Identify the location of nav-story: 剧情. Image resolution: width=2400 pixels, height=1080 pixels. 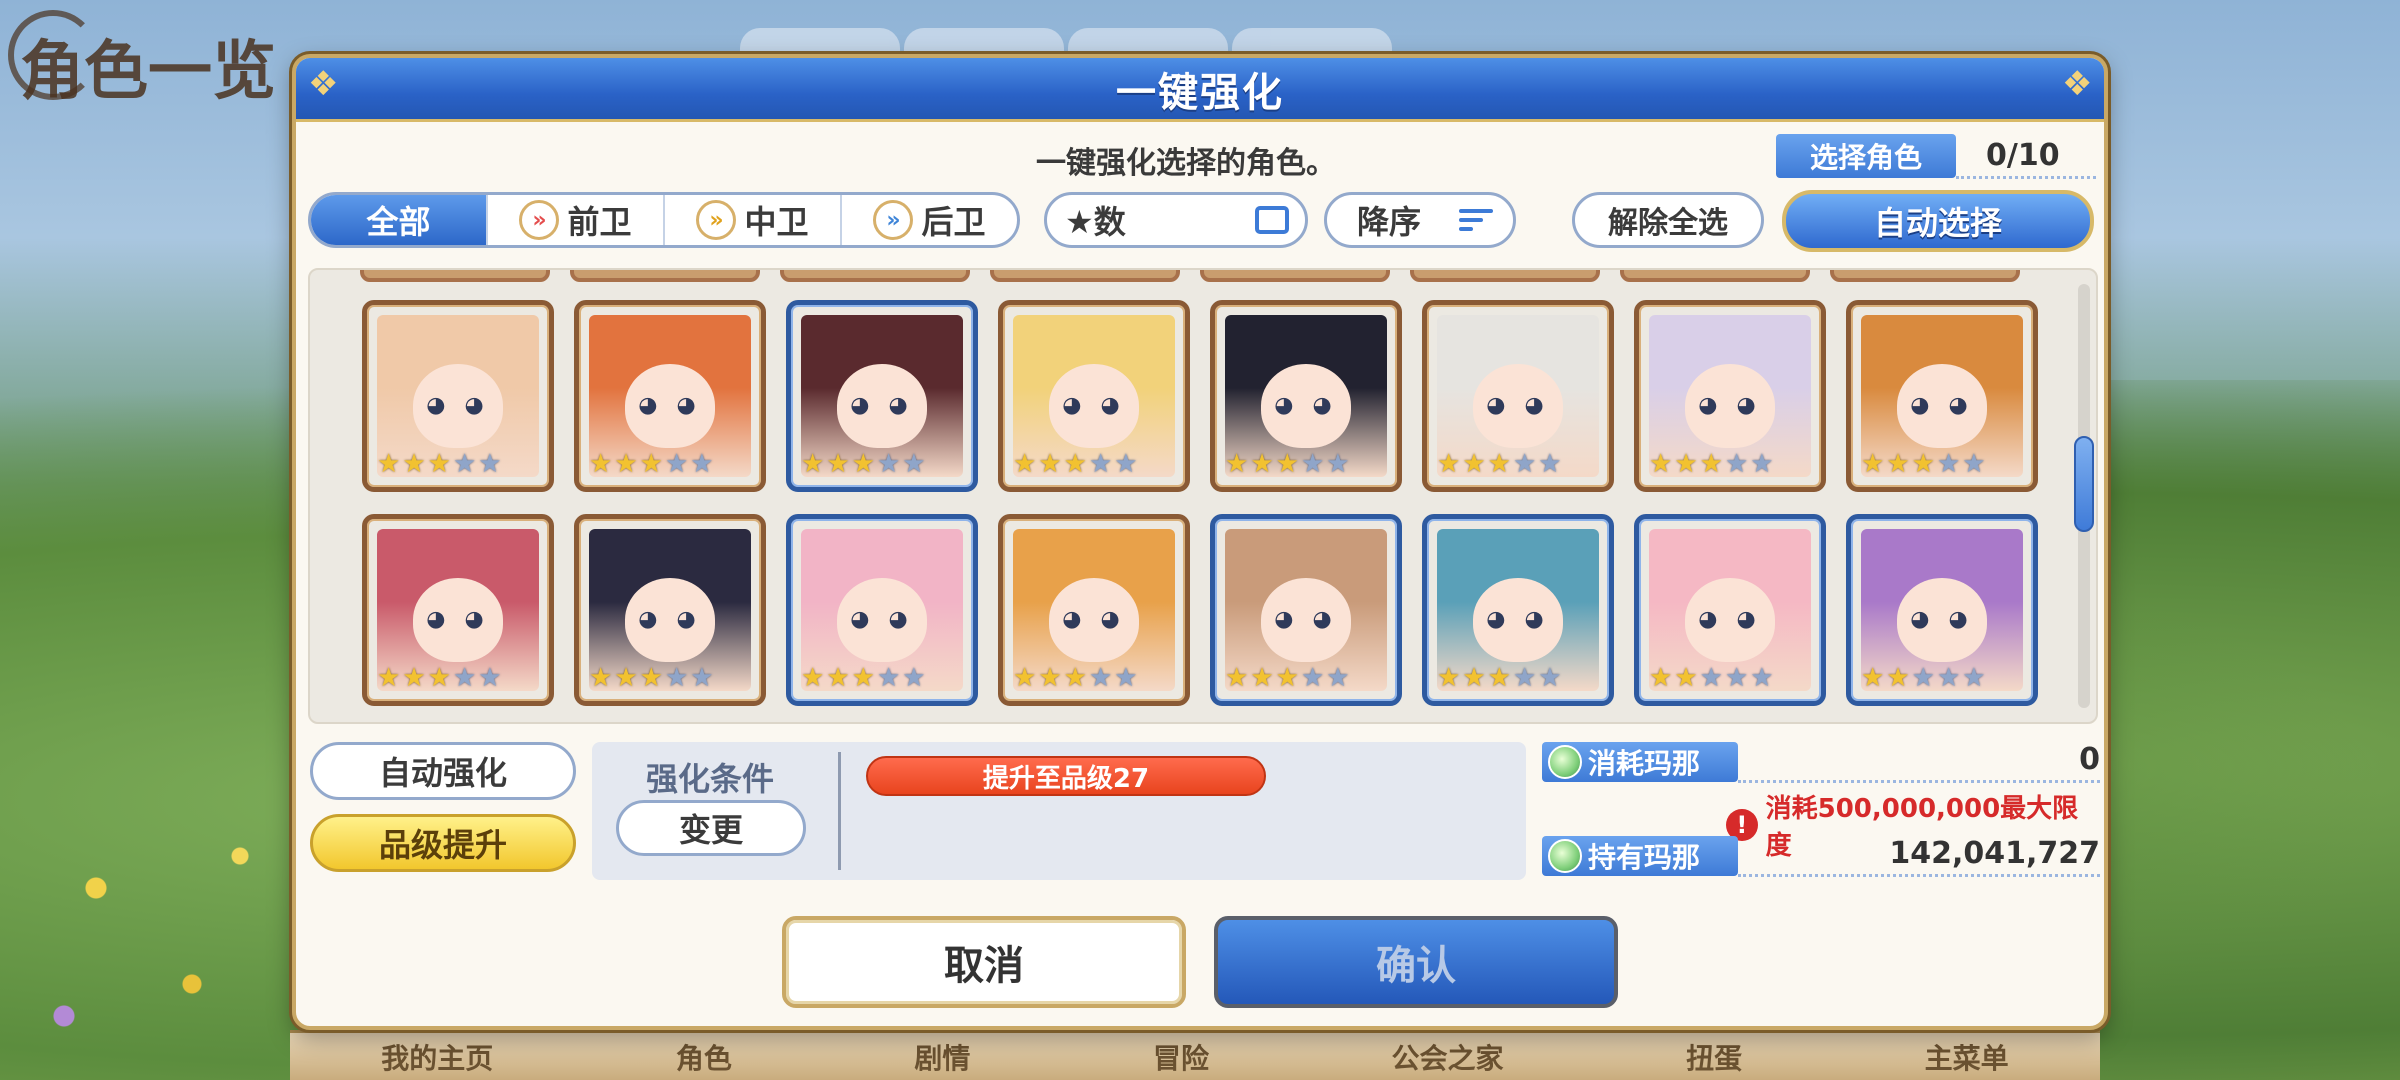
(942, 1057).